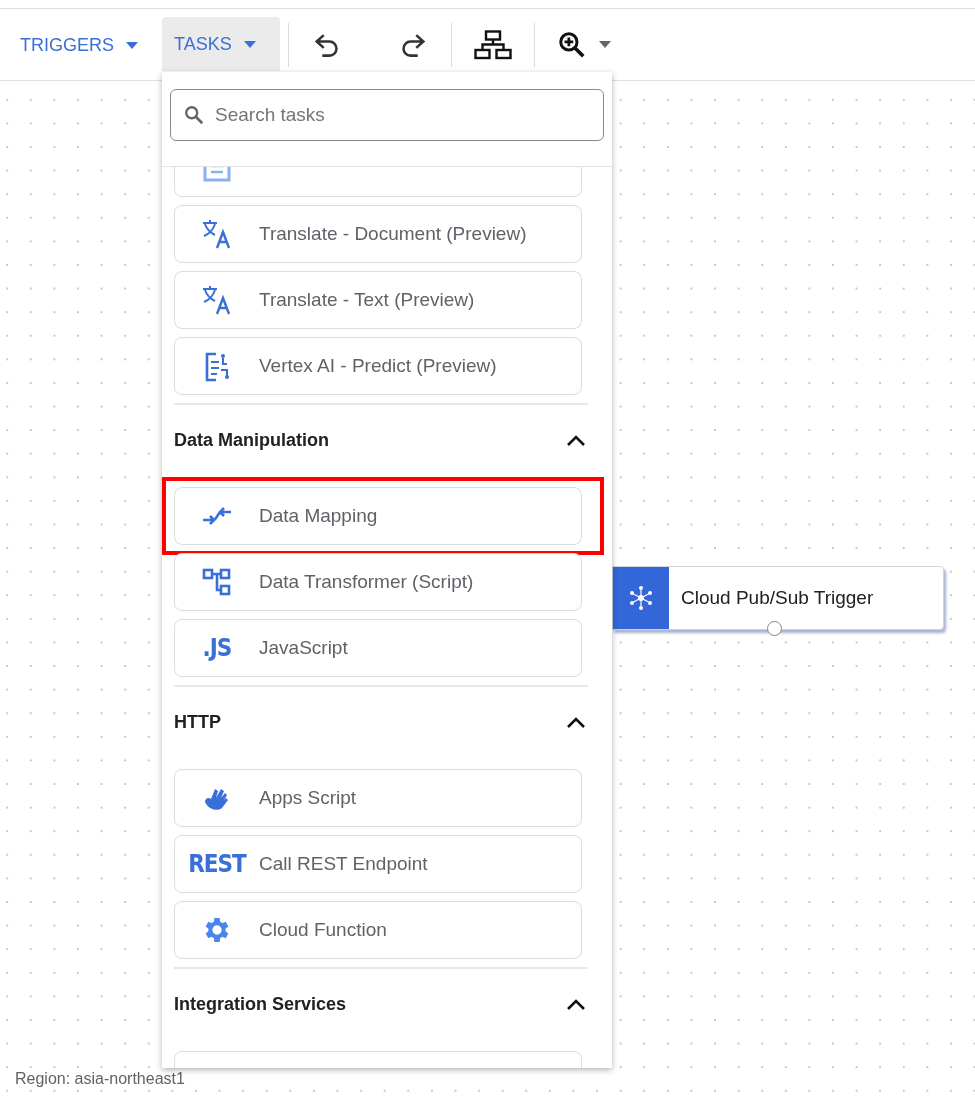 This screenshot has height=1098, width=975. I want to click on section-header: Integration Services, so click(381, 1004).